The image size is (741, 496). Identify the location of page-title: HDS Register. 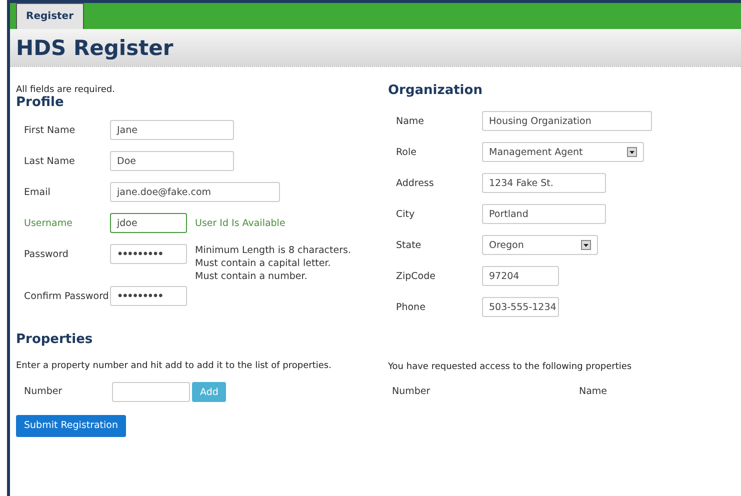
(95, 48).